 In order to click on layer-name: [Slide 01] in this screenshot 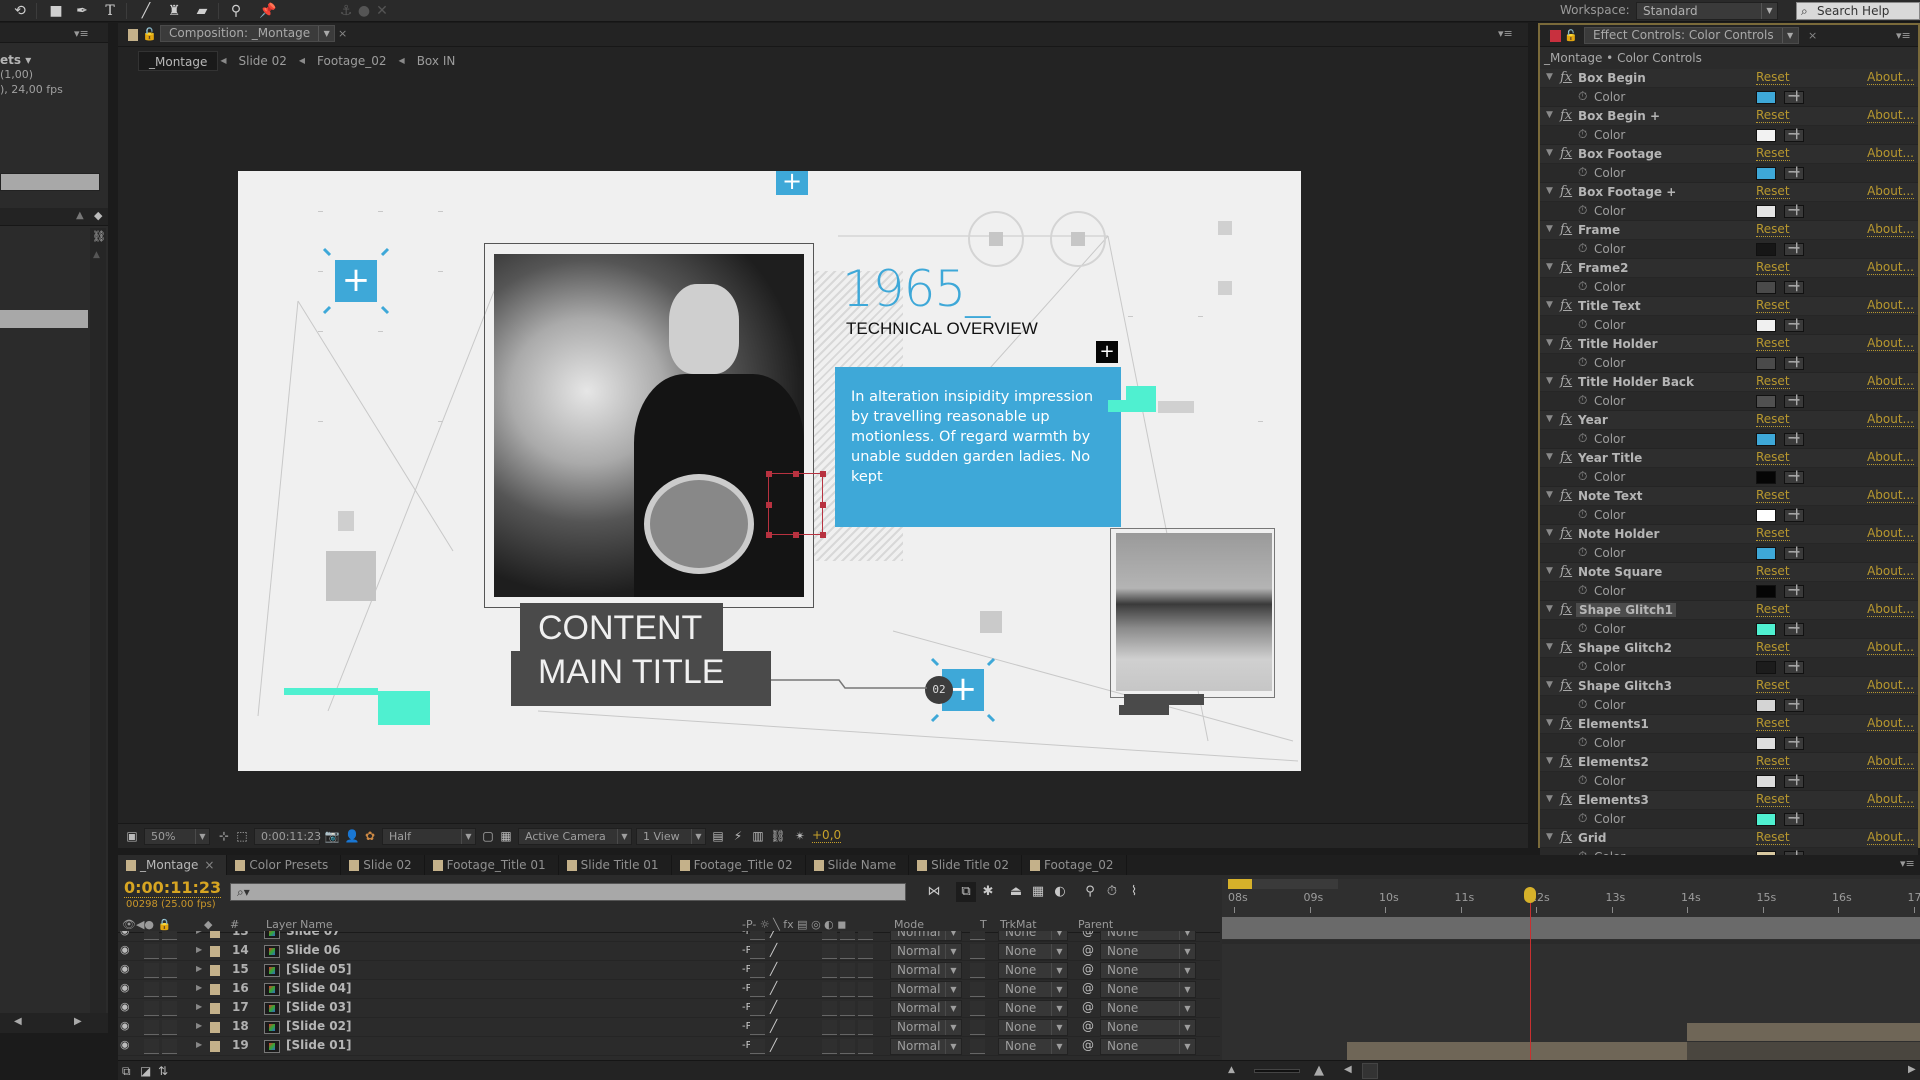, I will do `click(318, 1045)`.